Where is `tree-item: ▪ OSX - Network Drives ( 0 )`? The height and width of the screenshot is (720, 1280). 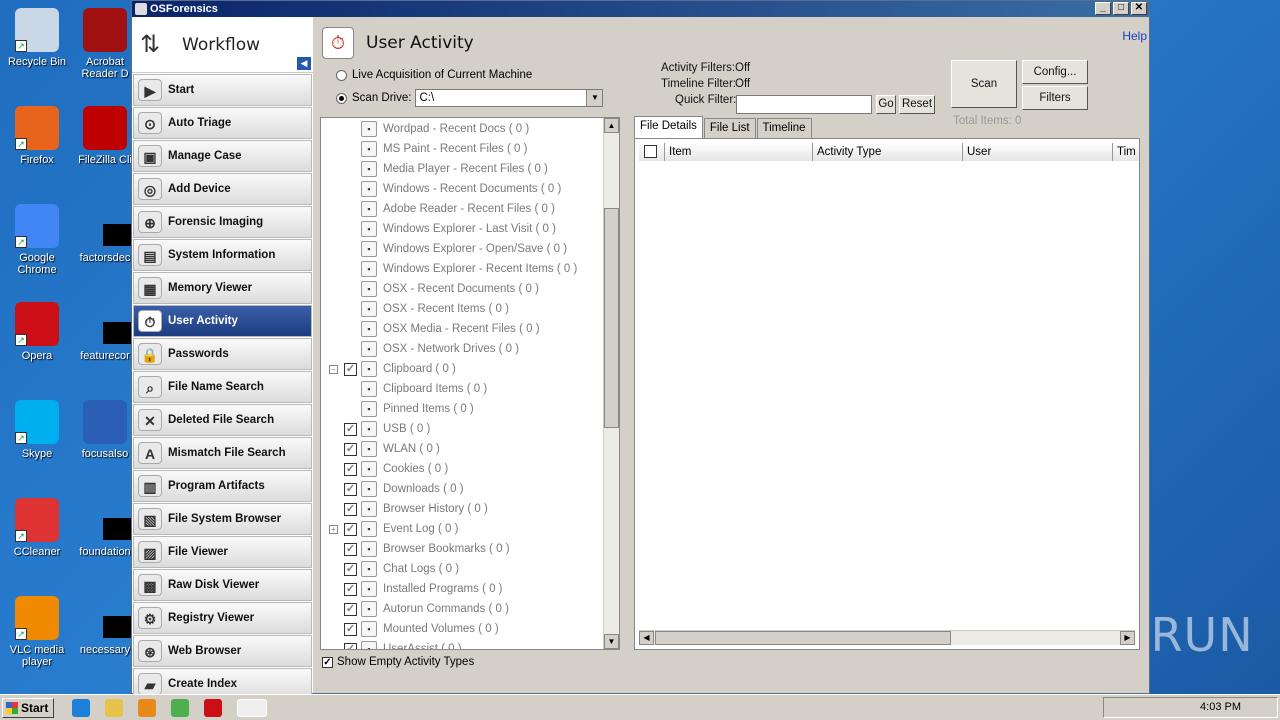
tree-item: ▪ OSX - Network Drives ( 0 ) is located at coordinates (440, 349).